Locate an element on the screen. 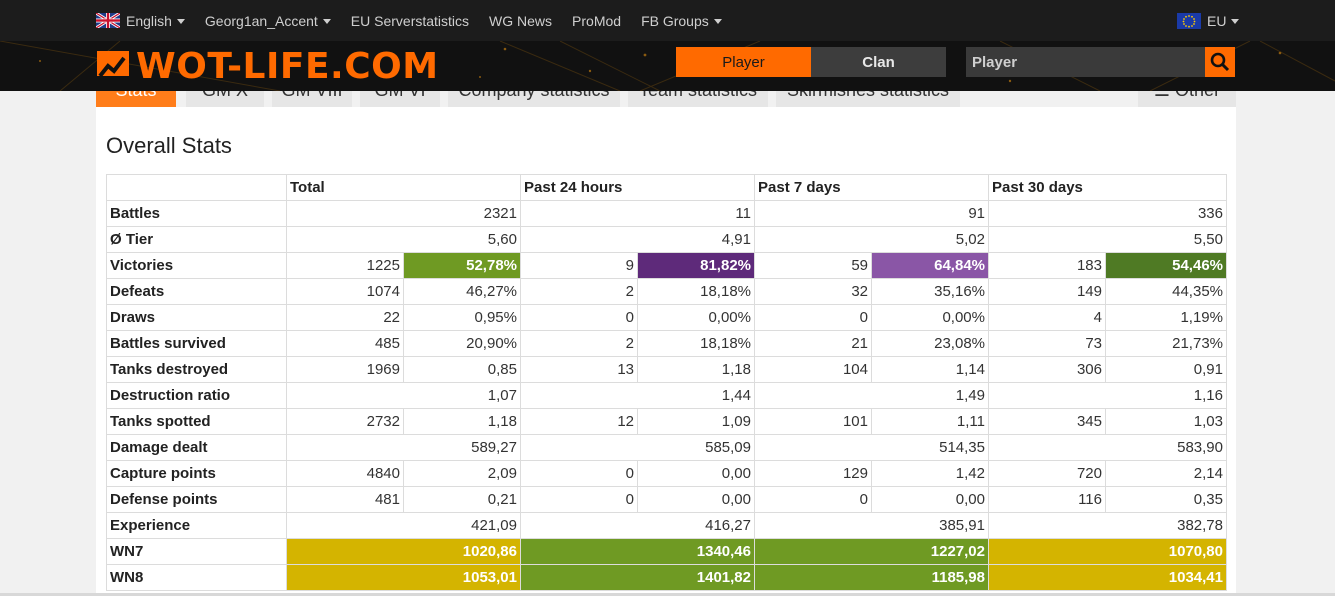 The height and width of the screenshot is (596, 1335). cell-count: 116 is located at coordinates (1047, 499).